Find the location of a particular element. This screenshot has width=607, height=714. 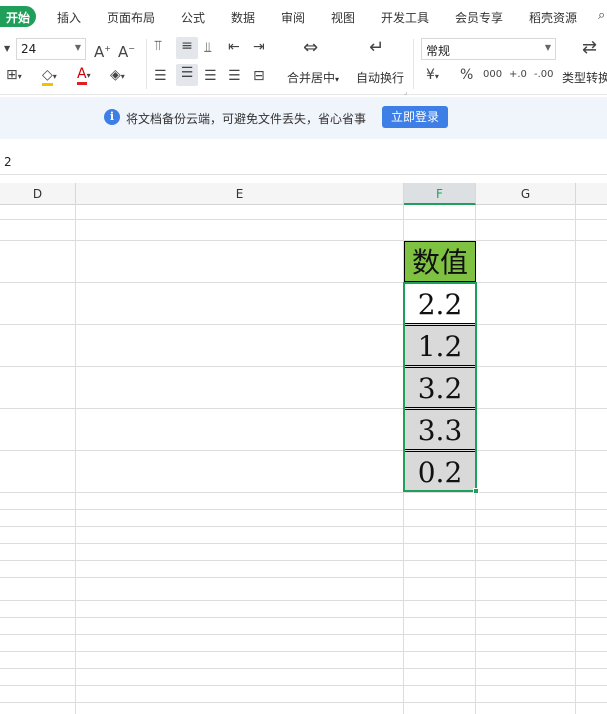

login-button: 立即登录 is located at coordinates (415, 117).